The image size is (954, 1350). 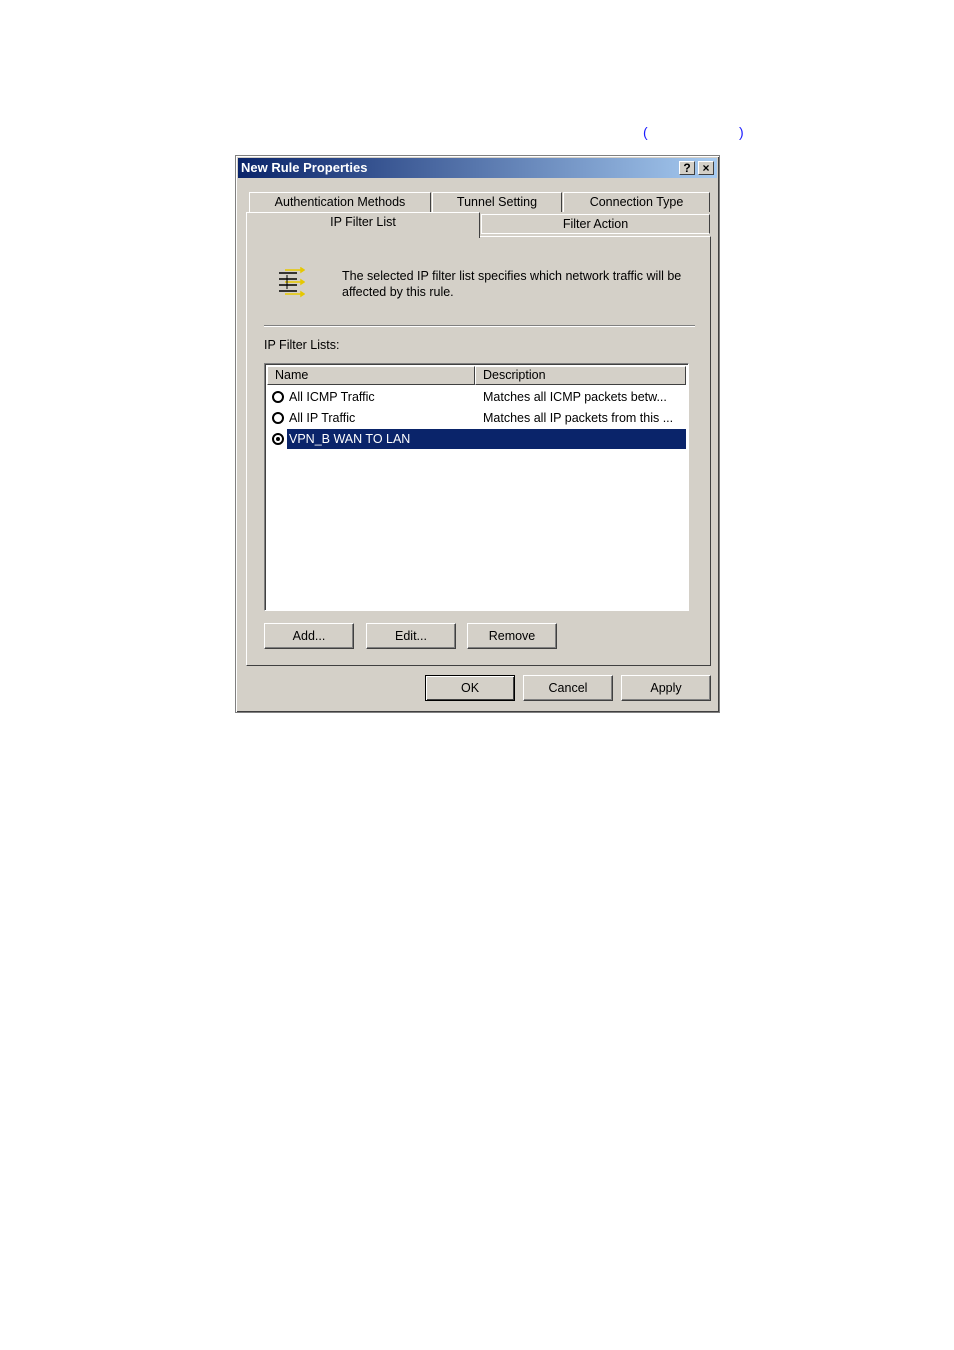 I want to click on ip-filter-lists-label: IP Filter Lists:, so click(x=302, y=345).